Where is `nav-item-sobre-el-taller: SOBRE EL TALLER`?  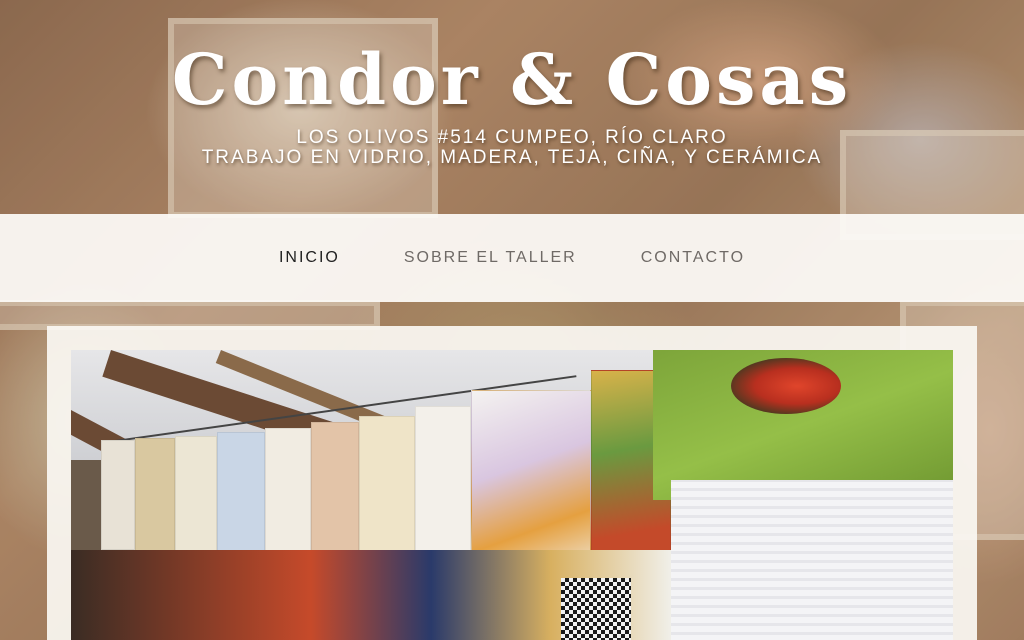 nav-item-sobre-el-taller: SOBRE EL TALLER is located at coordinates (490, 258).